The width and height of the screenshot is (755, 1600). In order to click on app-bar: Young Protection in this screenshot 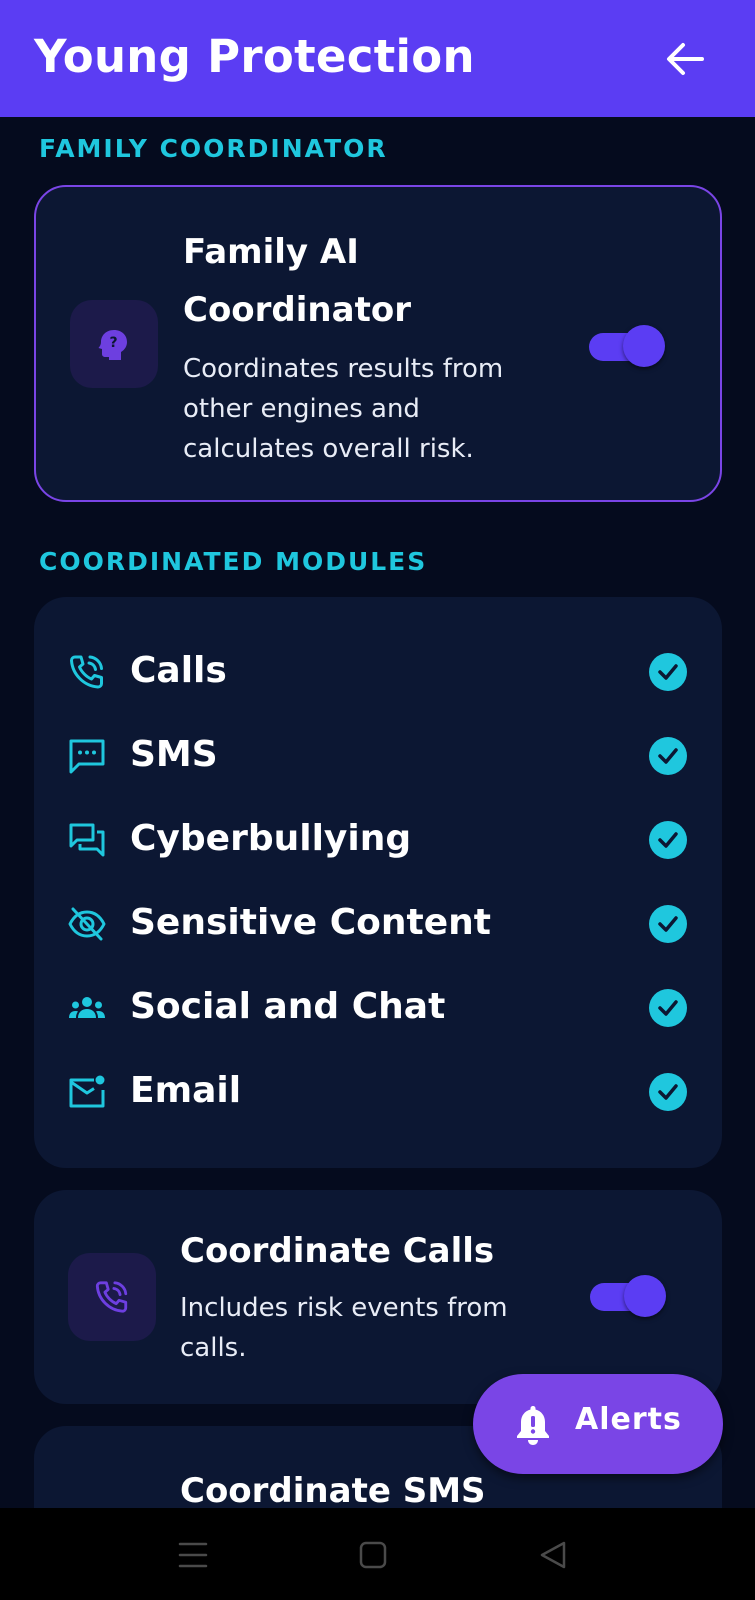, I will do `click(377, 58)`.